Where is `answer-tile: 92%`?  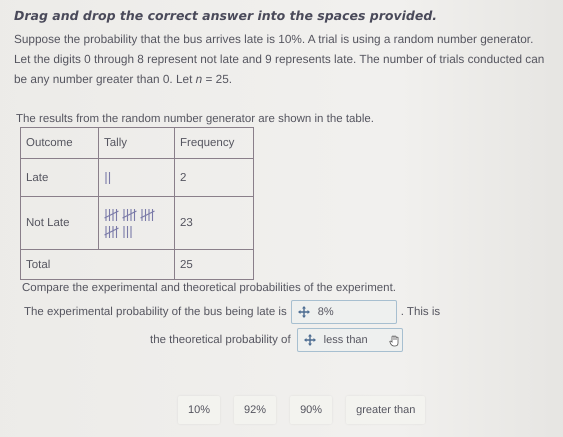
answer-tile: 92% is located at coordinates (255, 410).